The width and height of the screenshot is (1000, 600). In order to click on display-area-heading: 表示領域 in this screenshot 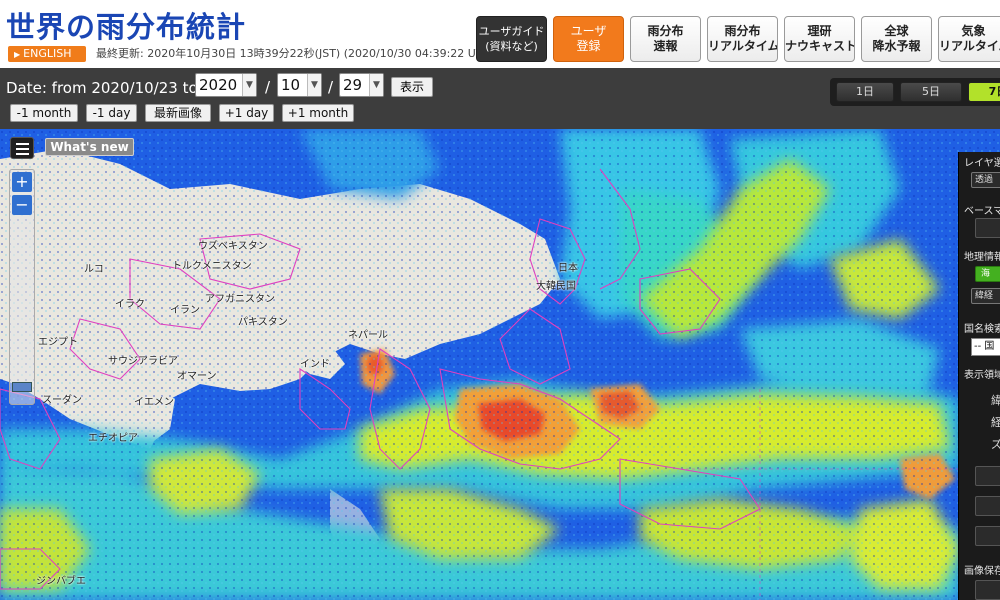, I will do `click(982, 375)`.